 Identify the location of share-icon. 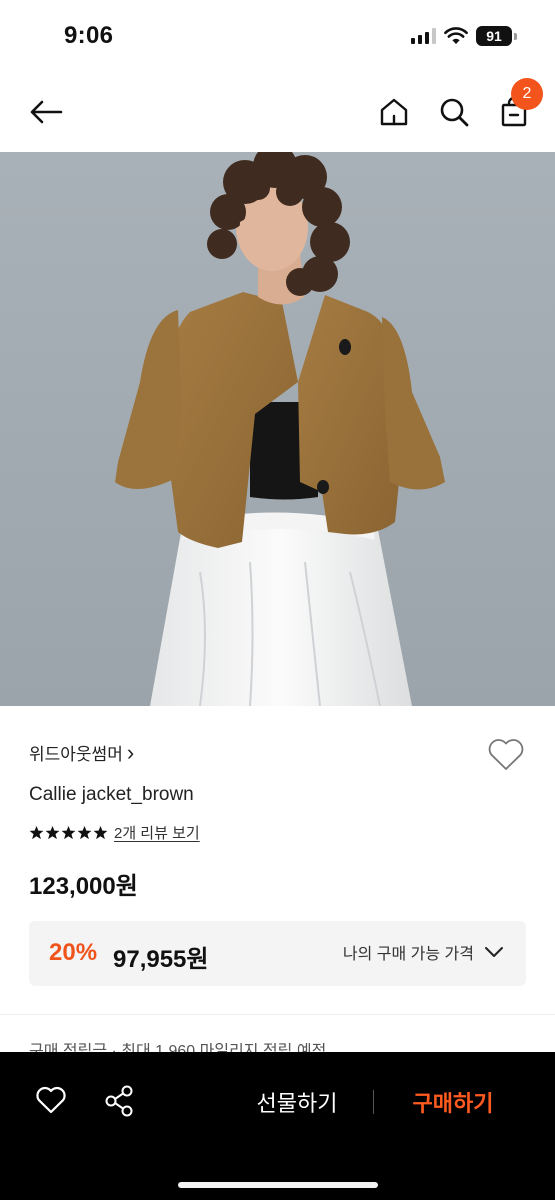
(119, 1101).